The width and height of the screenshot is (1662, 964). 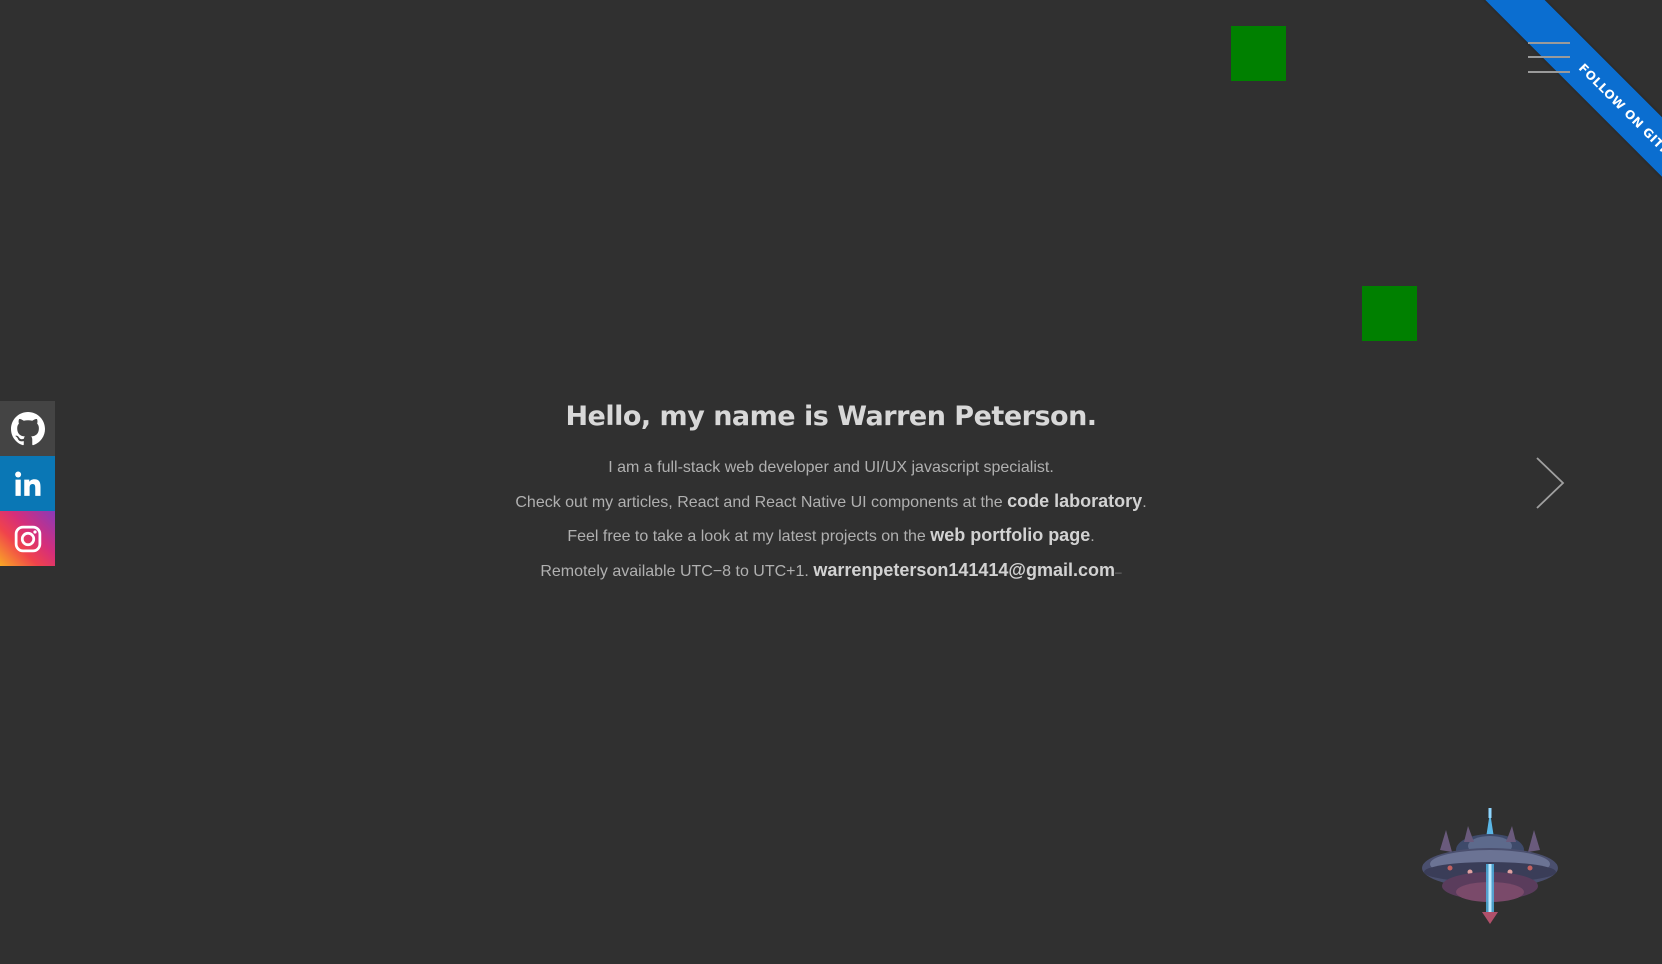 I want to click on chevron-right-icon, so click(x=1550, y=483).